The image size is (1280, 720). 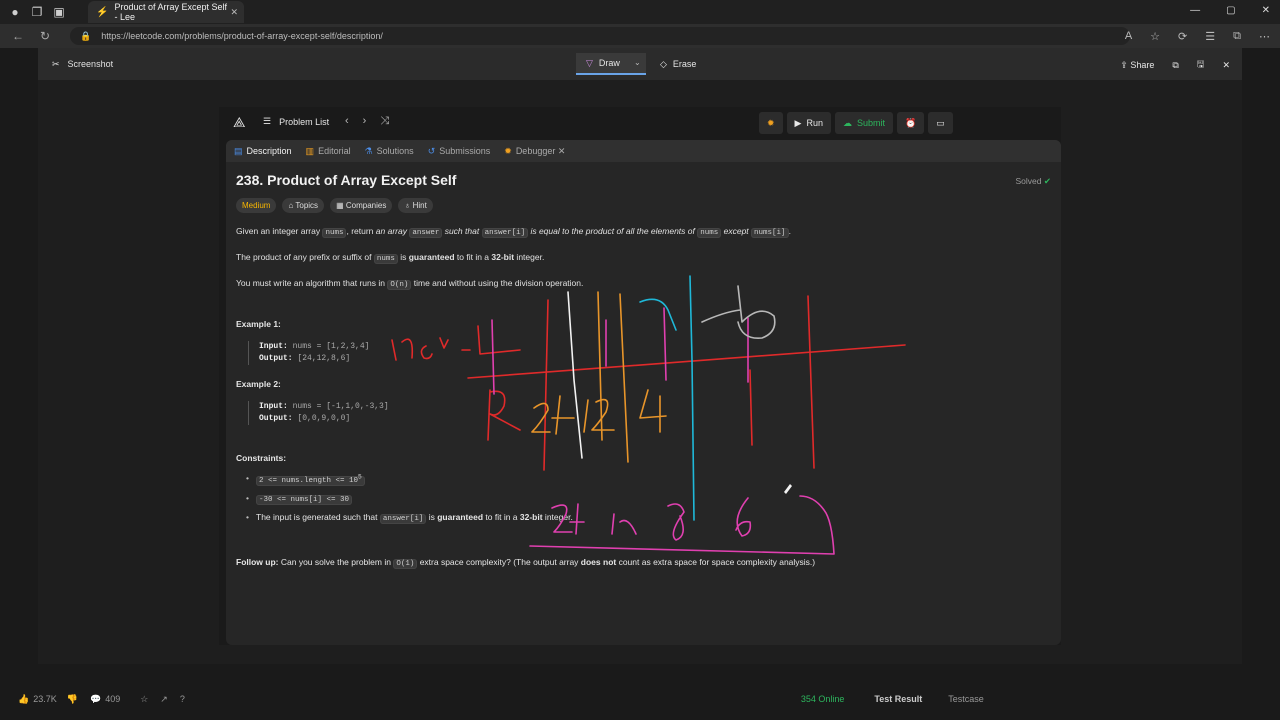 I want to click on random-problem-icon: ⤨, so click(x=384, y=121).